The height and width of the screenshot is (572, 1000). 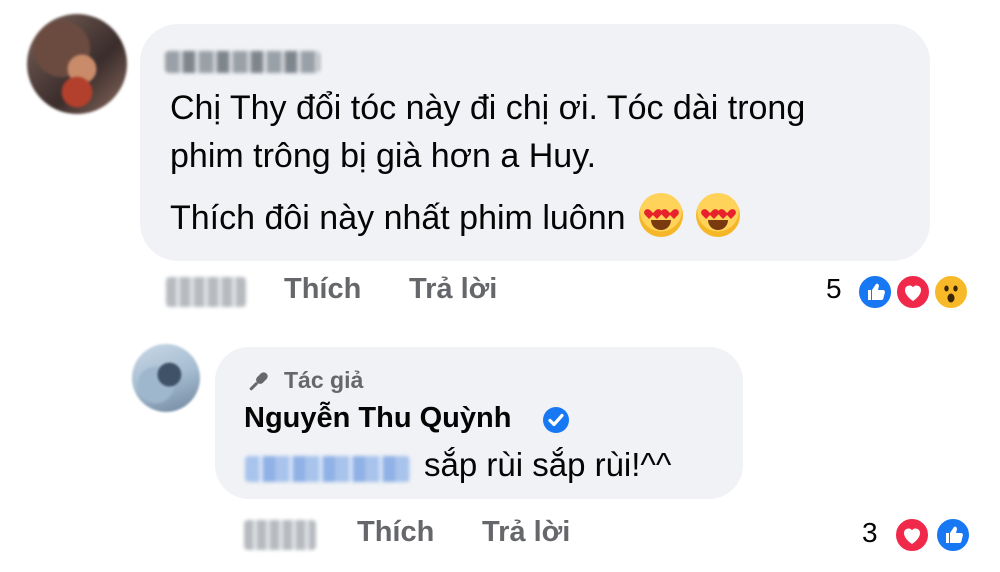 What do you see at coordinates (327, 469) in the screenshot?
I see `tagged-user-blurred` at bounding box center [327, 469].